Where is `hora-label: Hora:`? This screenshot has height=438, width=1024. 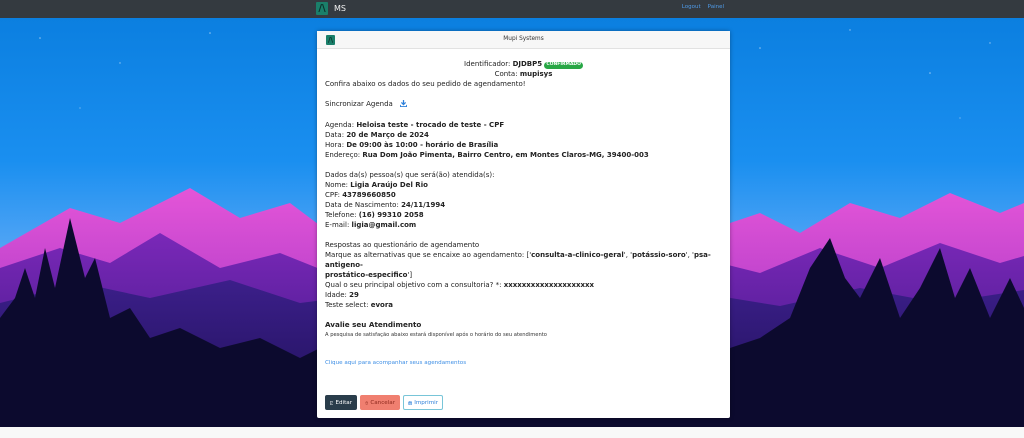
hora-label: Hora: is located at coordinates (335, 145).